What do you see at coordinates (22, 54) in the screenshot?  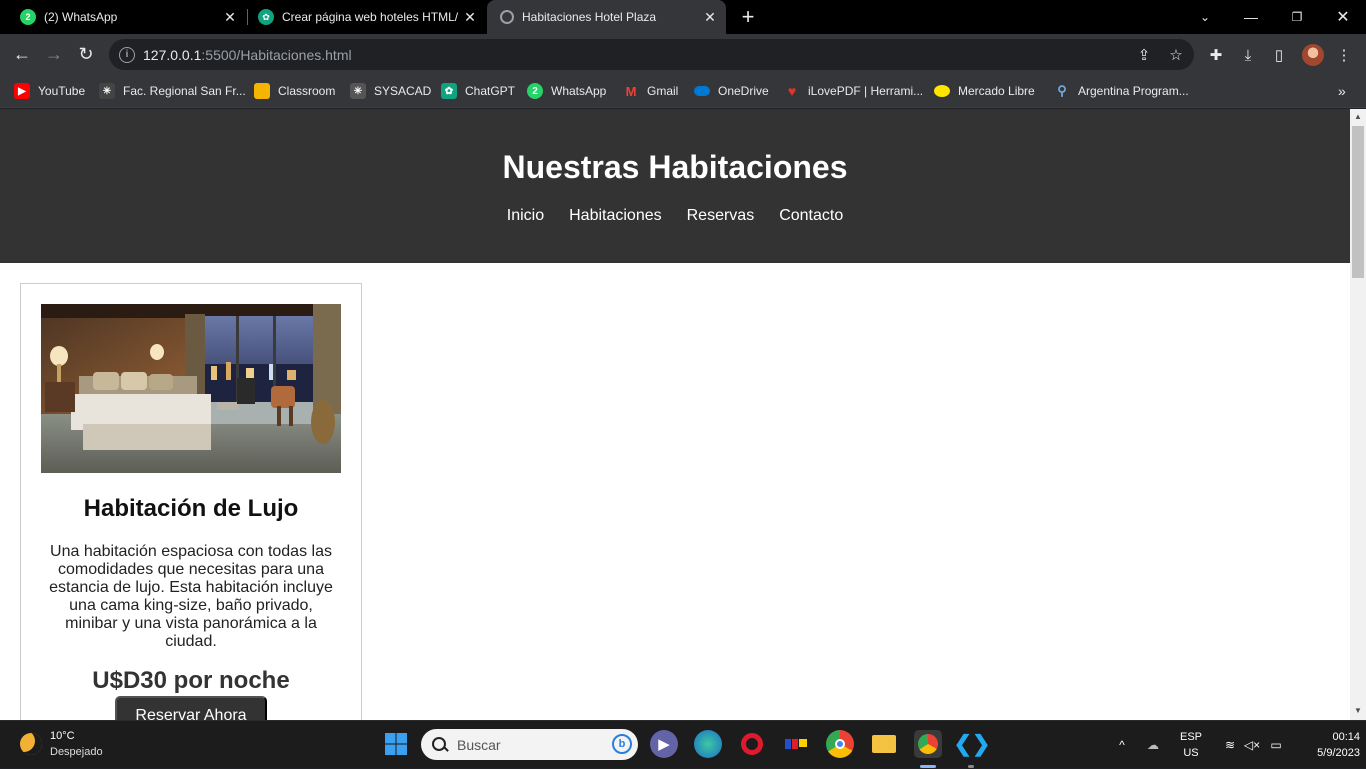 I see `back-arrow-icon: ←` at bounding box center [22, 54].